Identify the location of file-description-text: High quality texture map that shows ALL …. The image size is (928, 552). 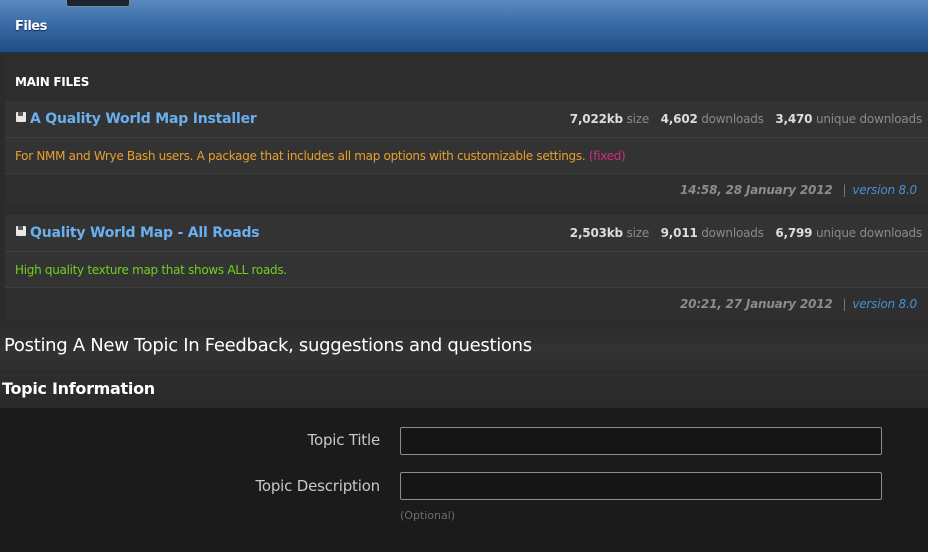
(151, 270).